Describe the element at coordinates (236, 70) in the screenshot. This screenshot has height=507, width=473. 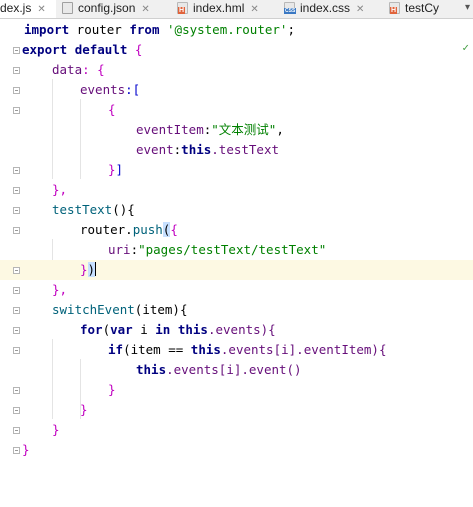
I see `code-line: data: {` at that location.